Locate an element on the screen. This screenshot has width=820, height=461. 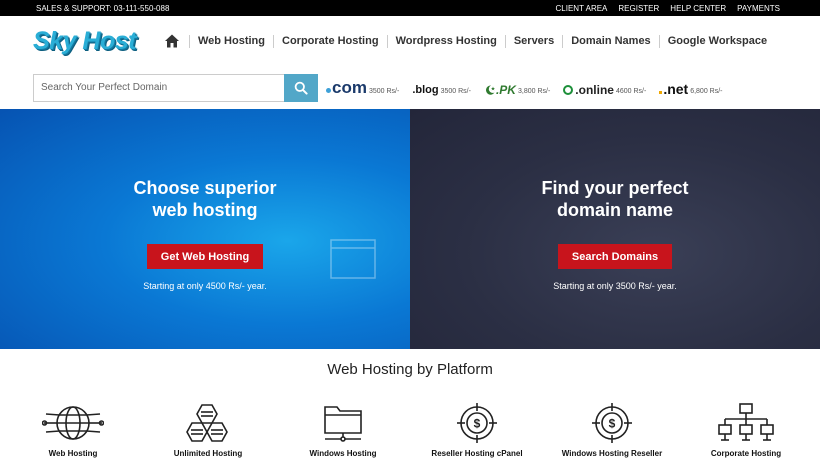
hosting-price-note: Starting at only 4500 Rs/- year. is located at coordinates (205, 286).